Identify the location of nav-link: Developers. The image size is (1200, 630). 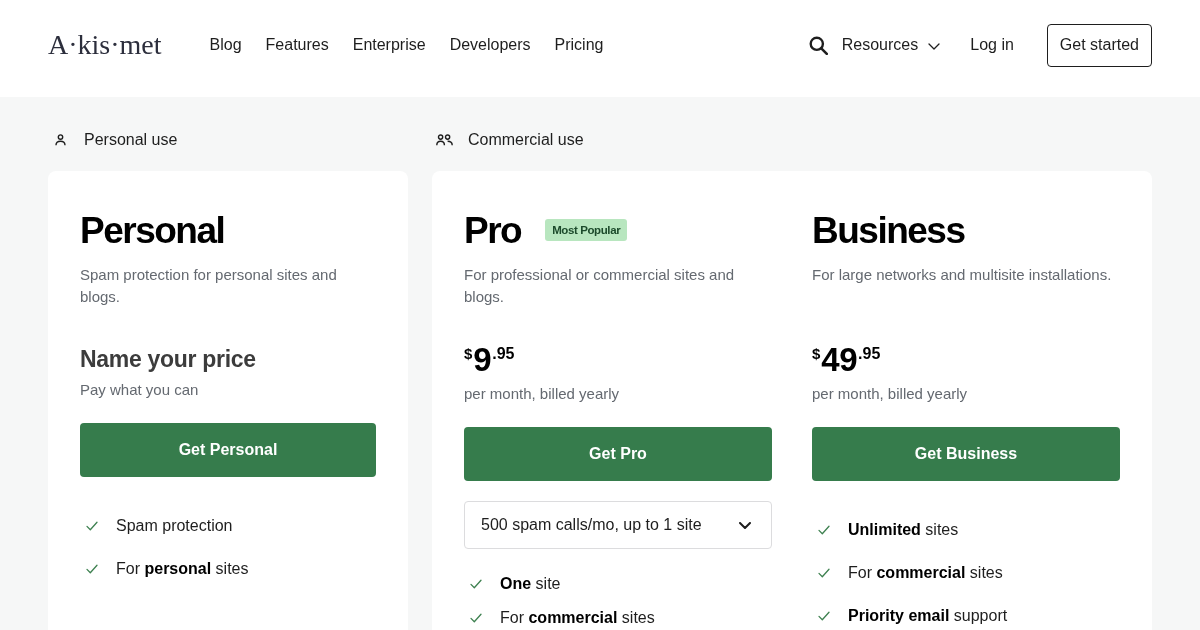
(490, 45).